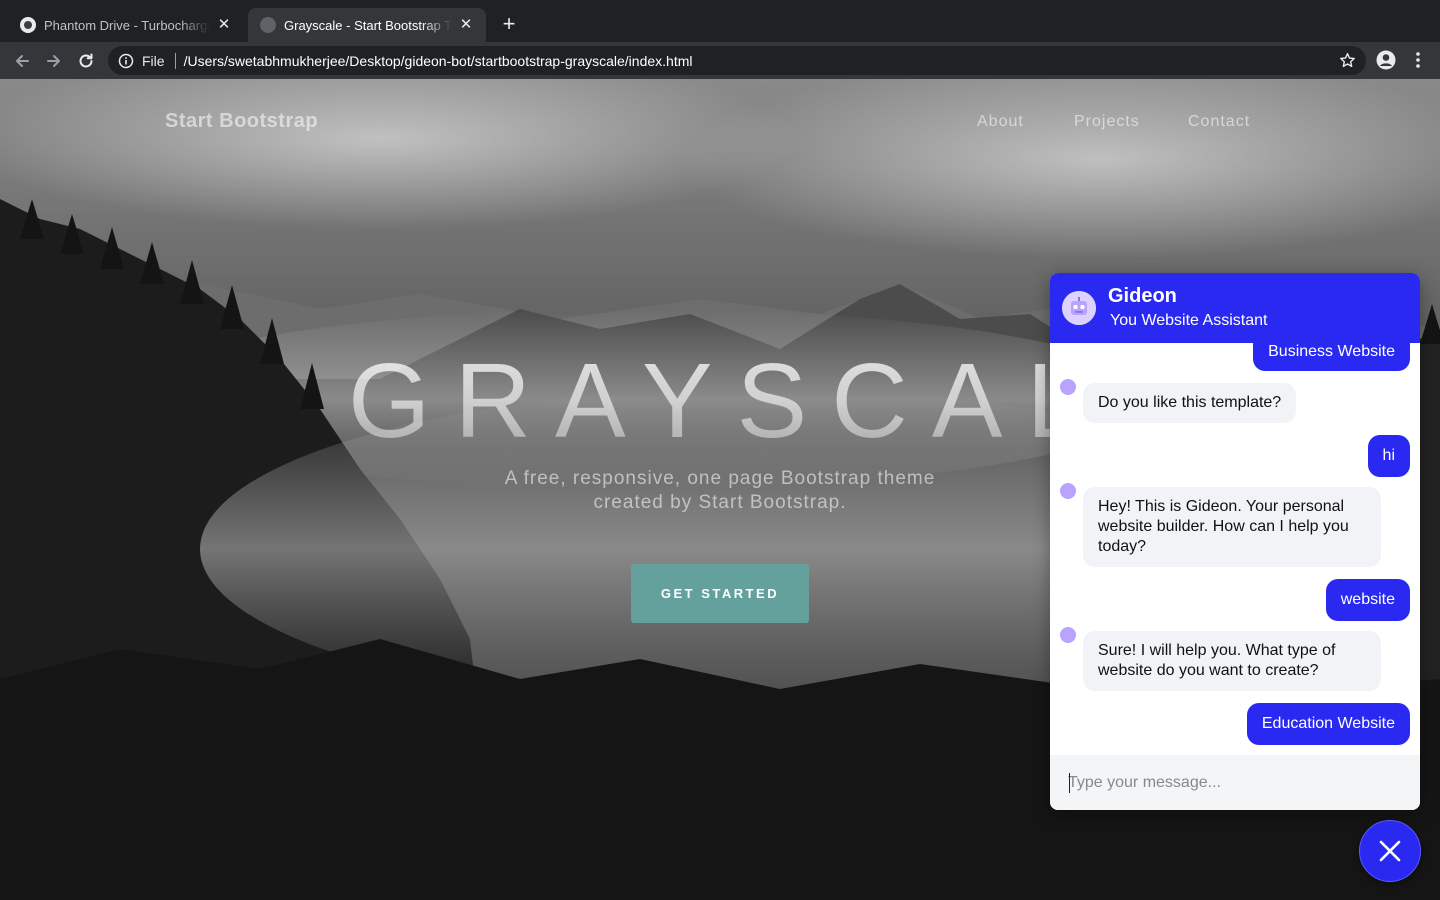  Describe the element at coordinates (126, 61) in the screenshot. I see `info-icon` at that location.